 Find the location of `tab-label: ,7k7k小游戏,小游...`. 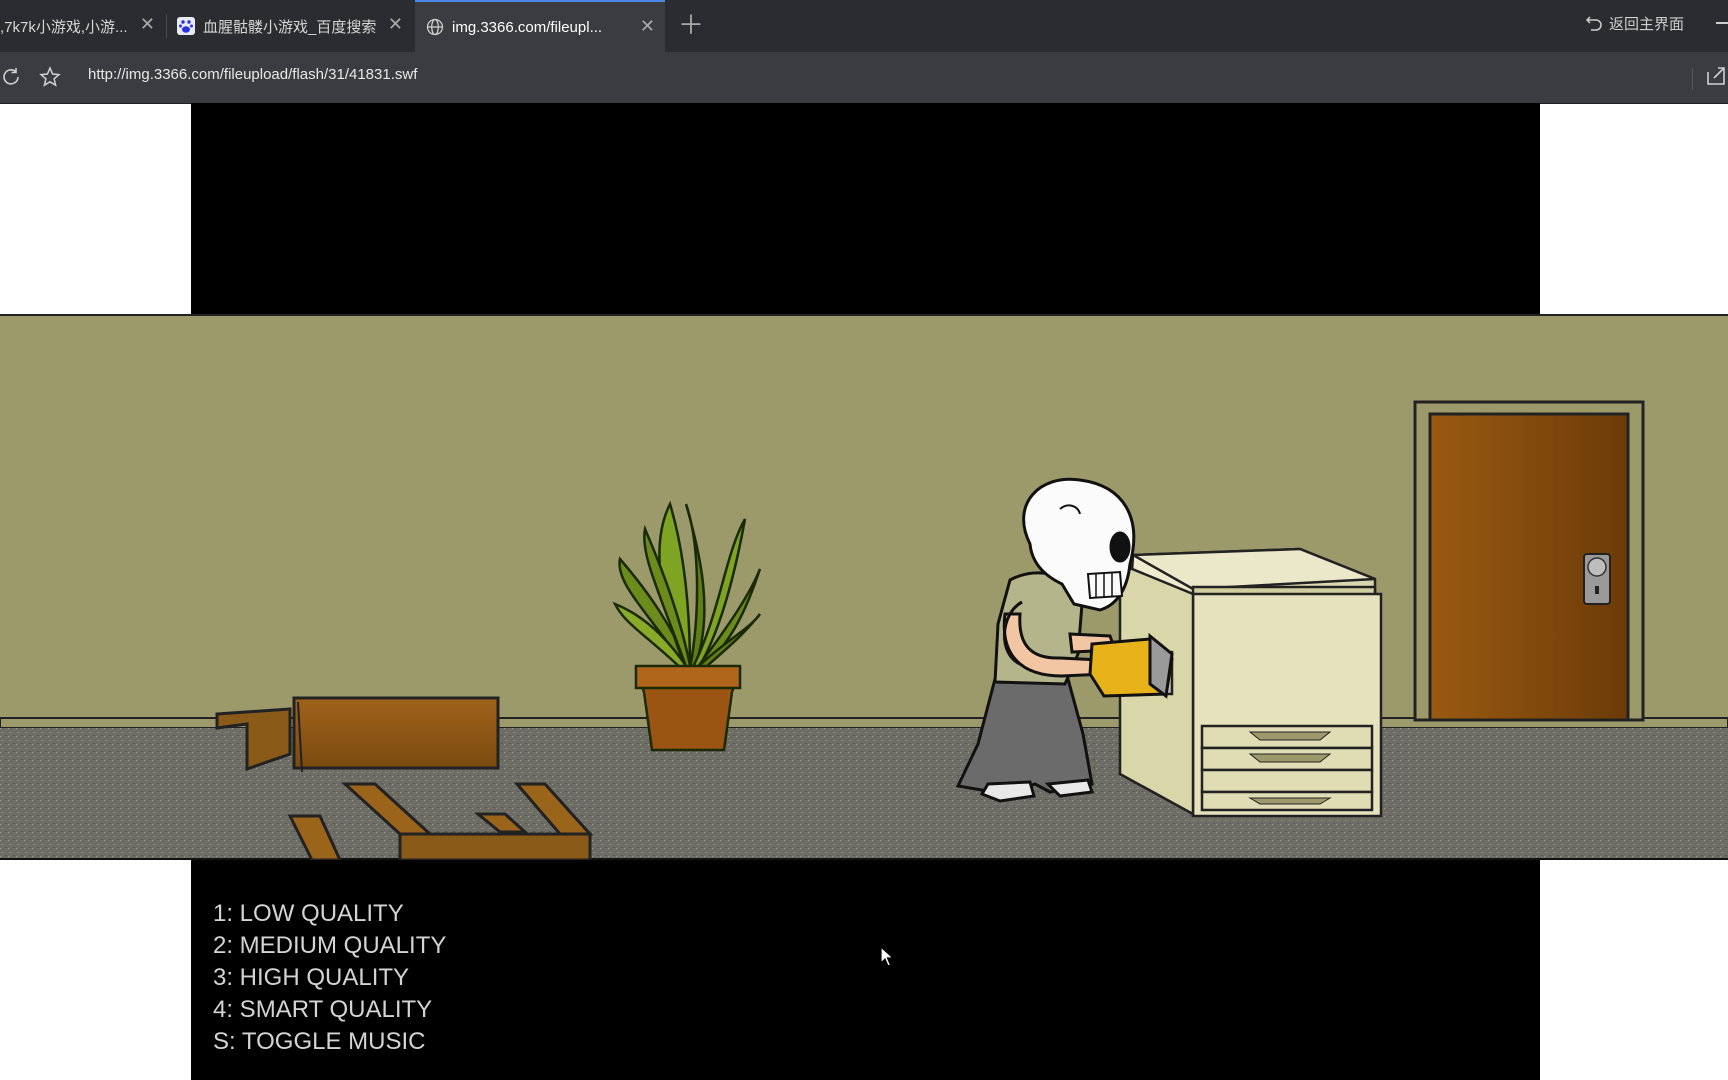

tab-label: ,7k7k小游戏,小游... is located at coordinates (64, 27).